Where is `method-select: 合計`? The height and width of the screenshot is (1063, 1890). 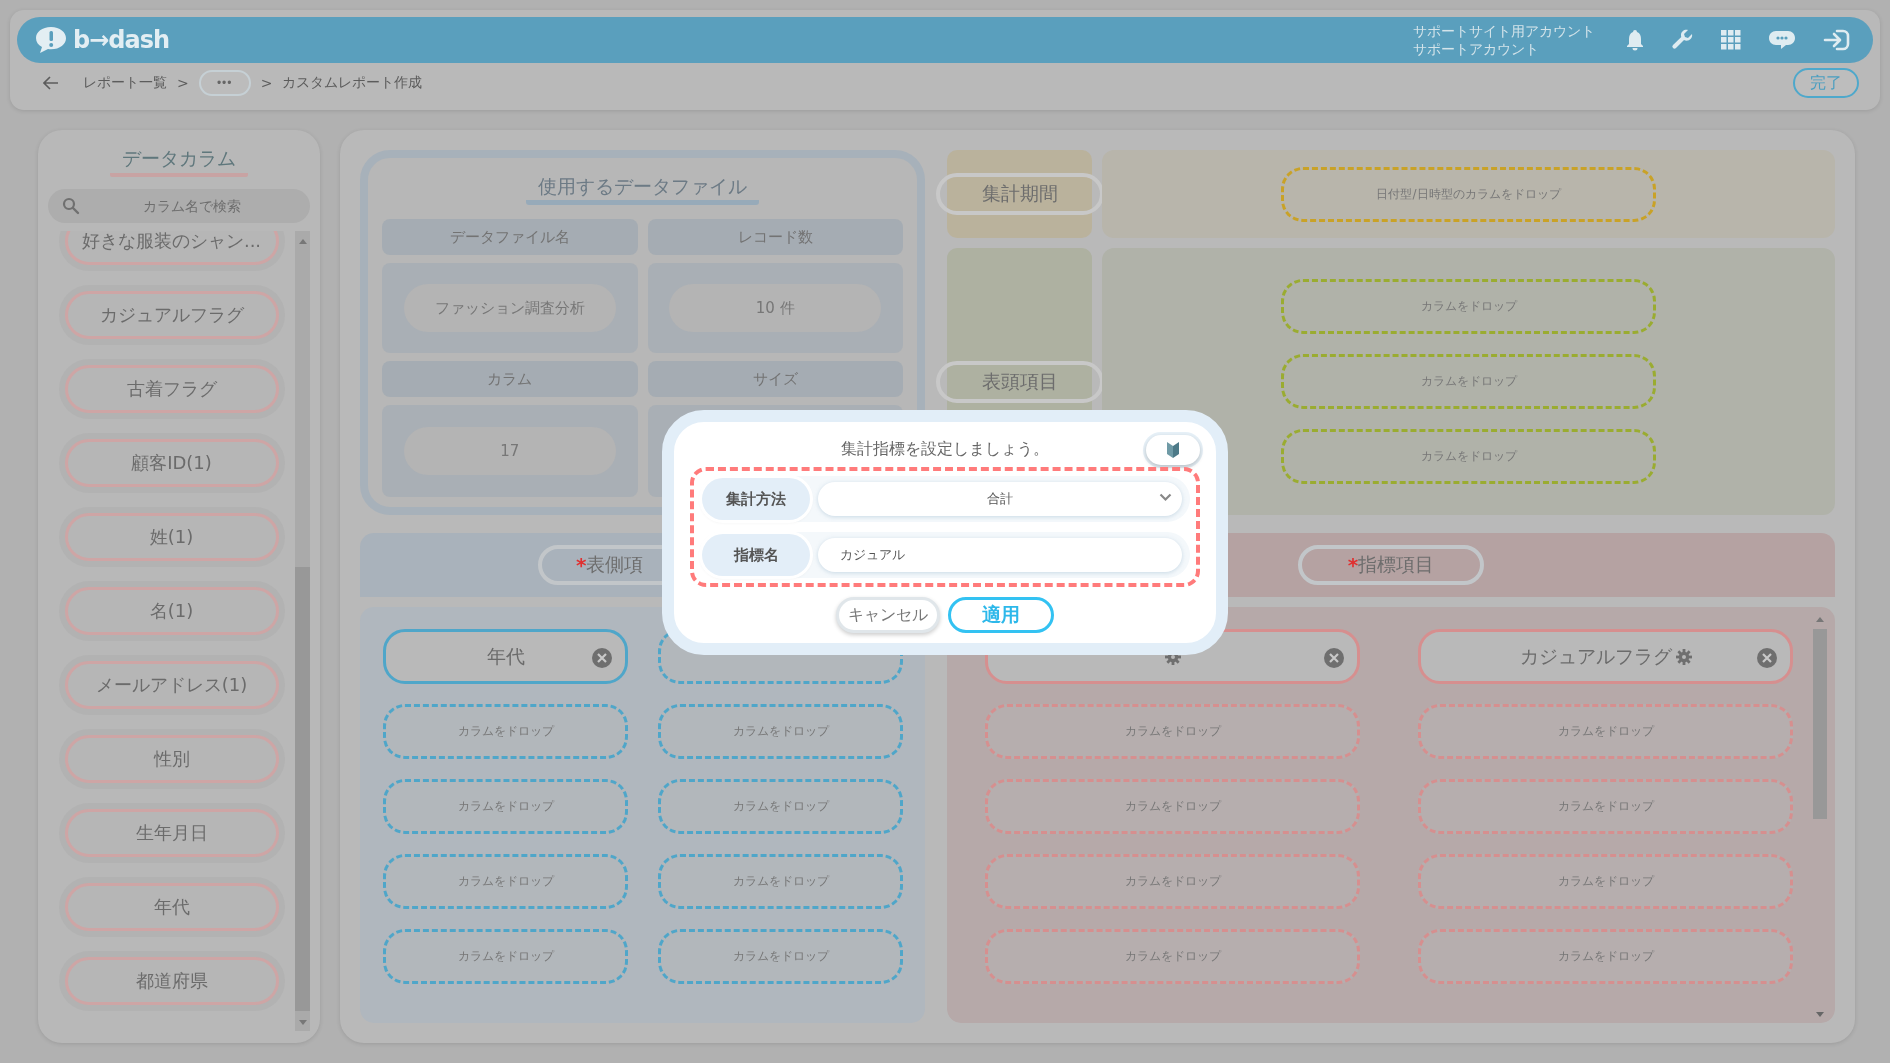
method-select: 合計 is located at coordinates (1000, 499).